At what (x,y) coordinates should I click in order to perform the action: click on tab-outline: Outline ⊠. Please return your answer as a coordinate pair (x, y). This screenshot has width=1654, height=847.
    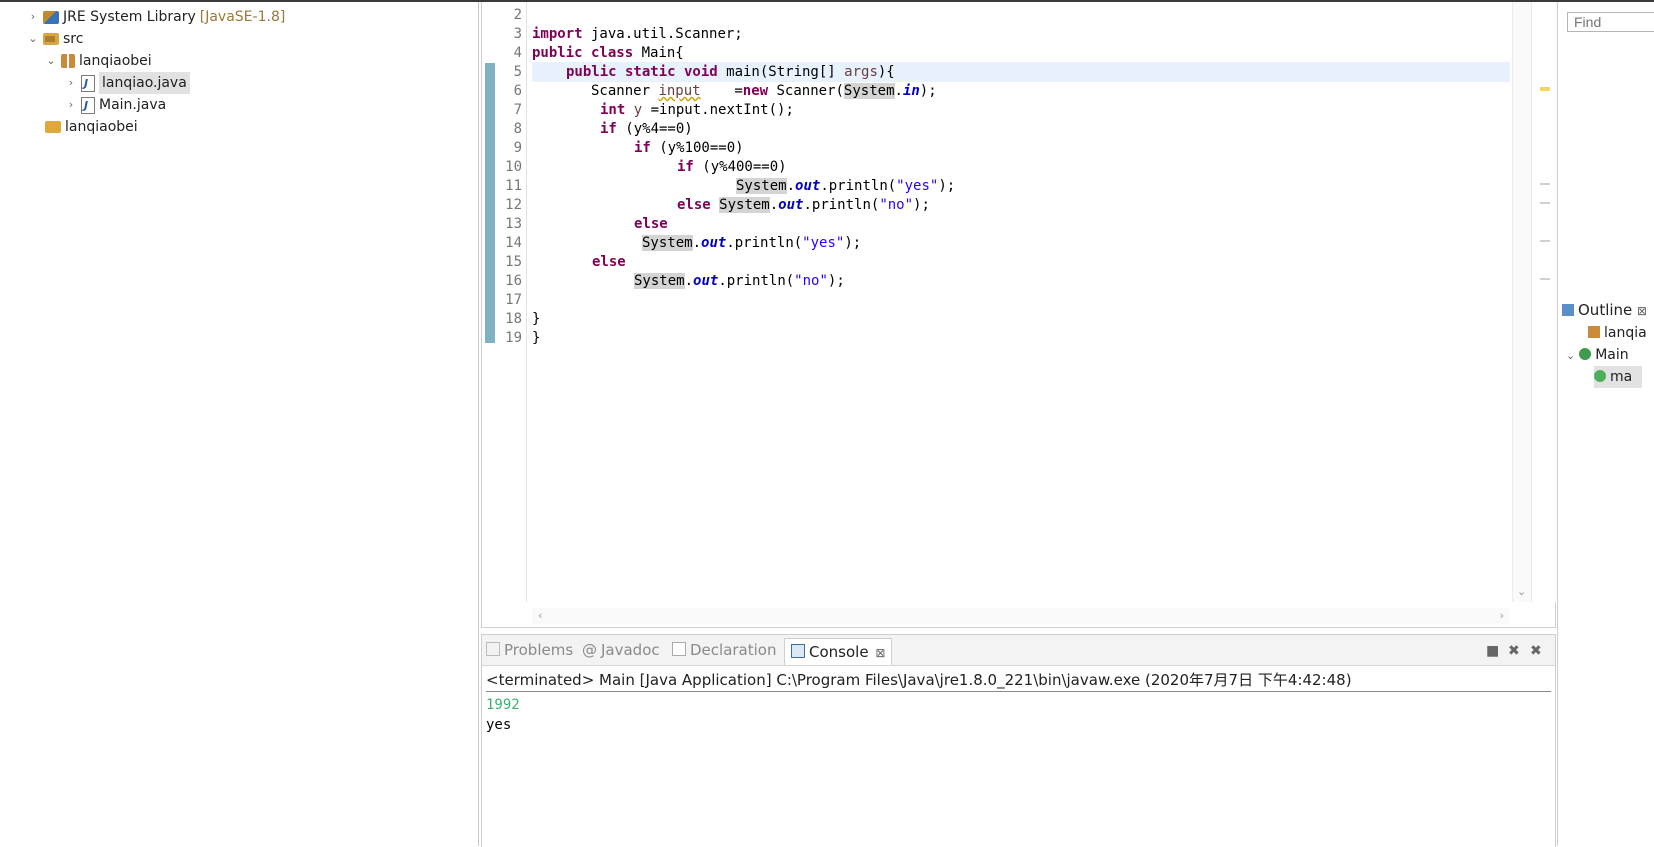
    Looking at the image, I should click on (1604, 310).